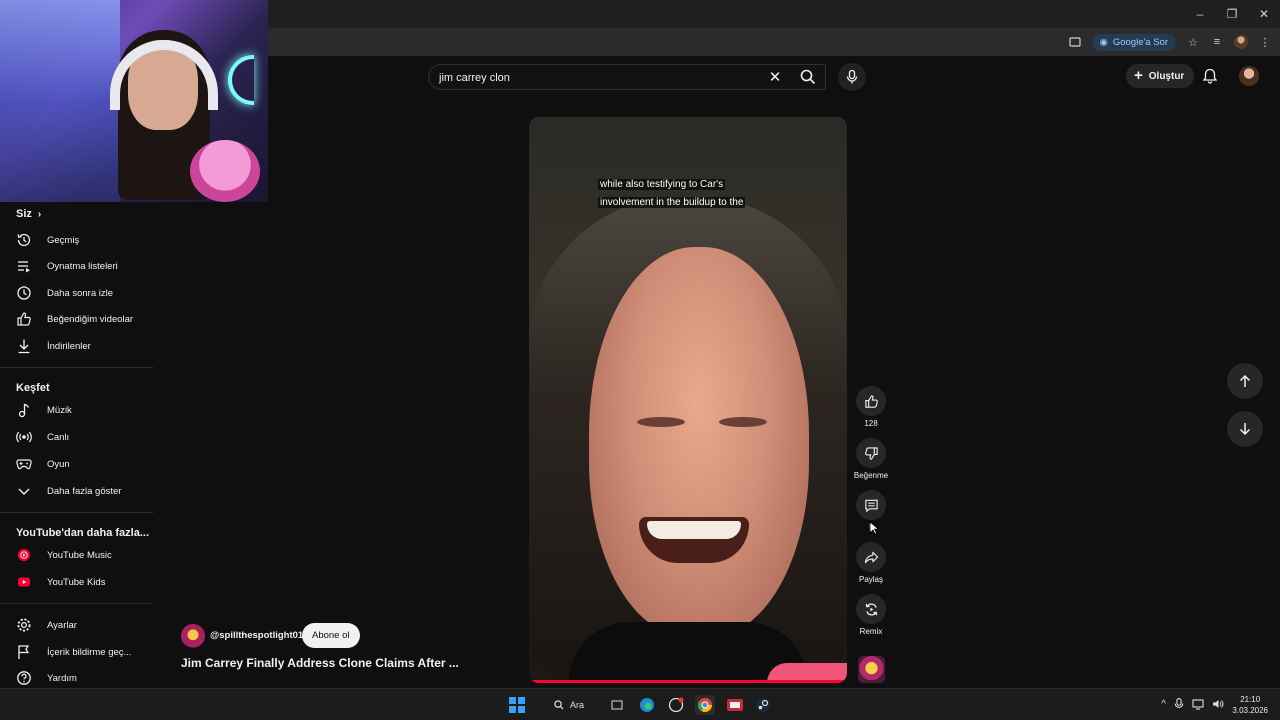 This screenshot has width=1280, height=720. I want to click on toolbar-actions: ◉ Google'a Sor ☆ ≡ ⋮, so click(1170, 42).